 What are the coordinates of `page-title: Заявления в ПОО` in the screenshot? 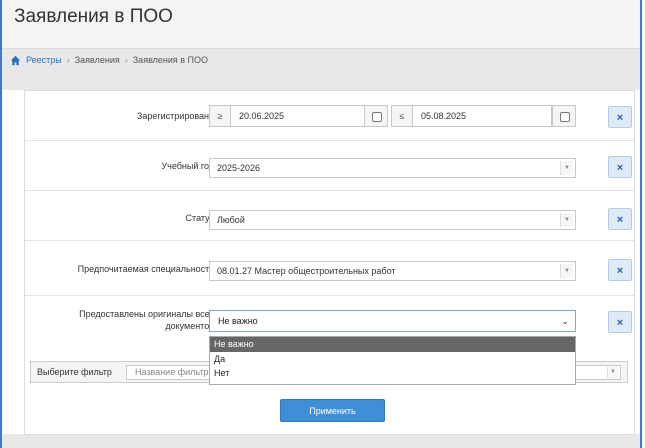 It's located at (93, 16).